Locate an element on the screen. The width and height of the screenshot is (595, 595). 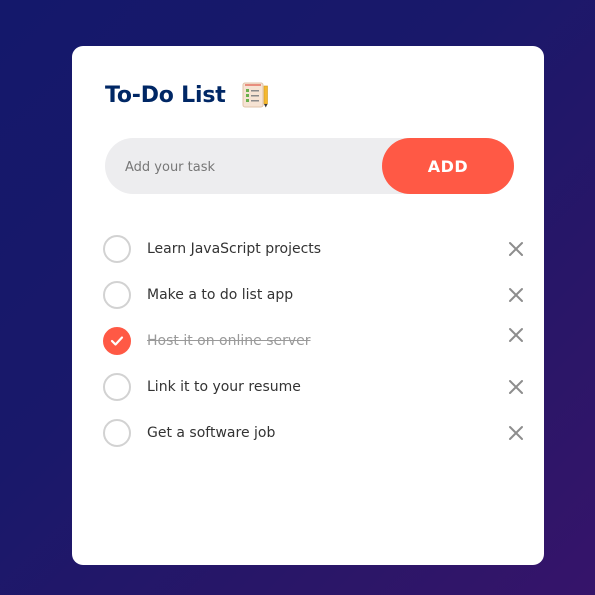
task-input is located at coordinates (250, 167).